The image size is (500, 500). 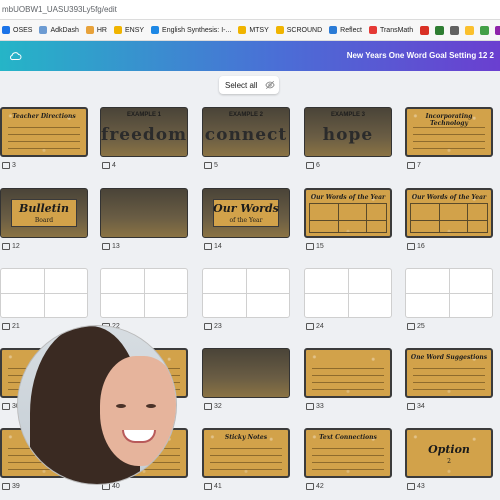 What do you see at coordinates (216, 165) in the screenshot?
I see `slide-number-label: 5` at bounding box center [216, 165].